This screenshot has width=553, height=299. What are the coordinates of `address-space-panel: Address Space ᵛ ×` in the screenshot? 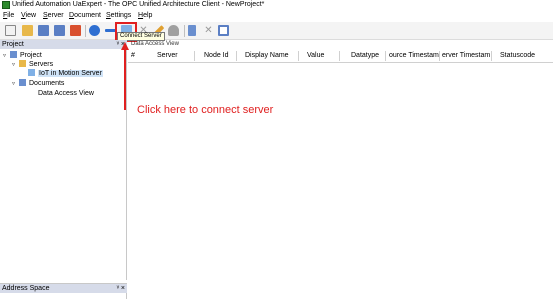 It's located at (63, 291).